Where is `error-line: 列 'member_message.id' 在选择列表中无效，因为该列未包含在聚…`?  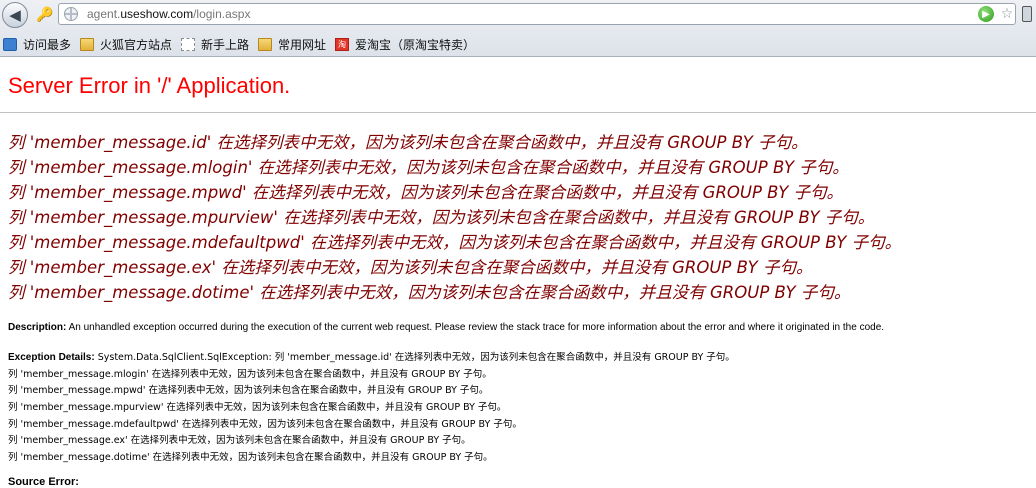
error-line: 列 'member_message.id' 在选择列表中无效，因为该列未包含在聚… is located at coordinates (408, 142).